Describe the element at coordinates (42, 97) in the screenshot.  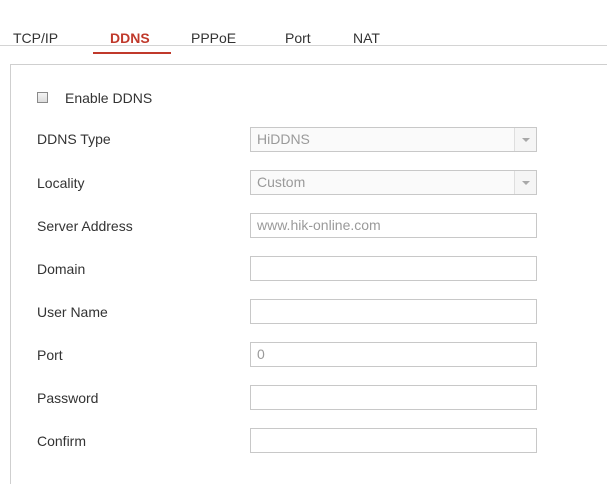
I see `enable-ddns-checkbox` at that location.